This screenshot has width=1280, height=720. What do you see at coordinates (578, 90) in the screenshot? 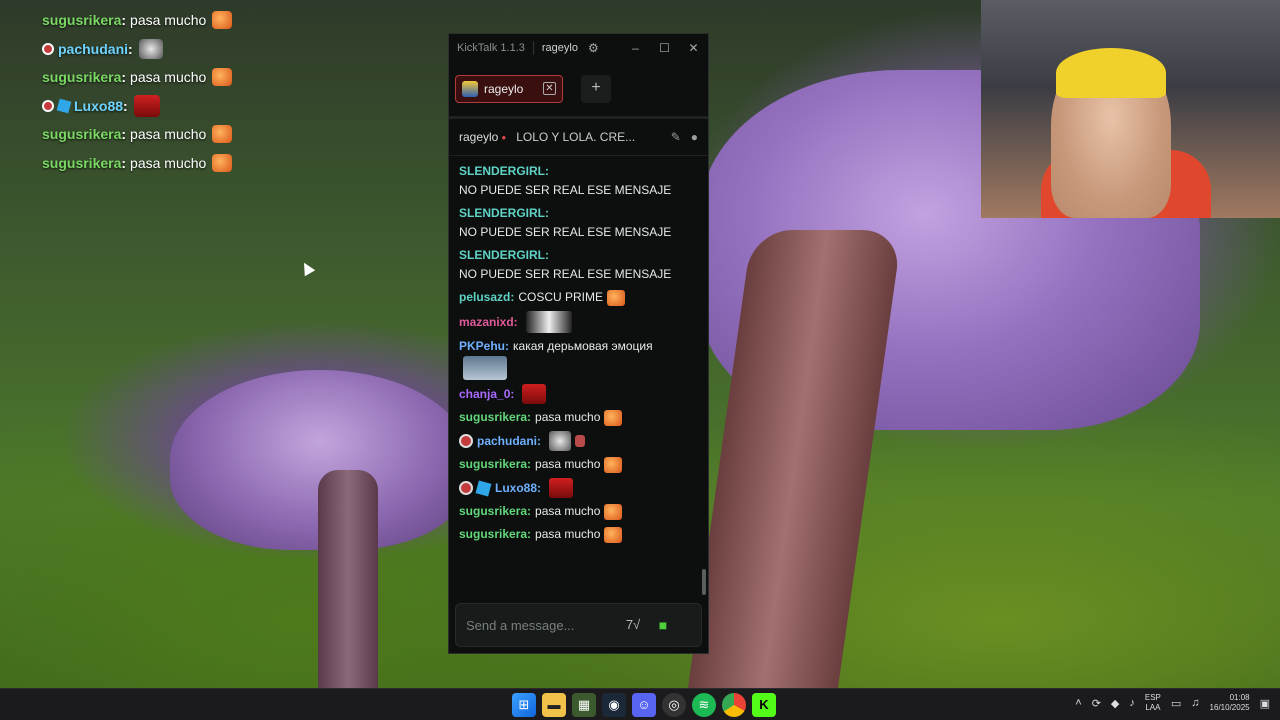
I see `channel-tabs: rageylo ✕ +` at bounding box center [578, 90].